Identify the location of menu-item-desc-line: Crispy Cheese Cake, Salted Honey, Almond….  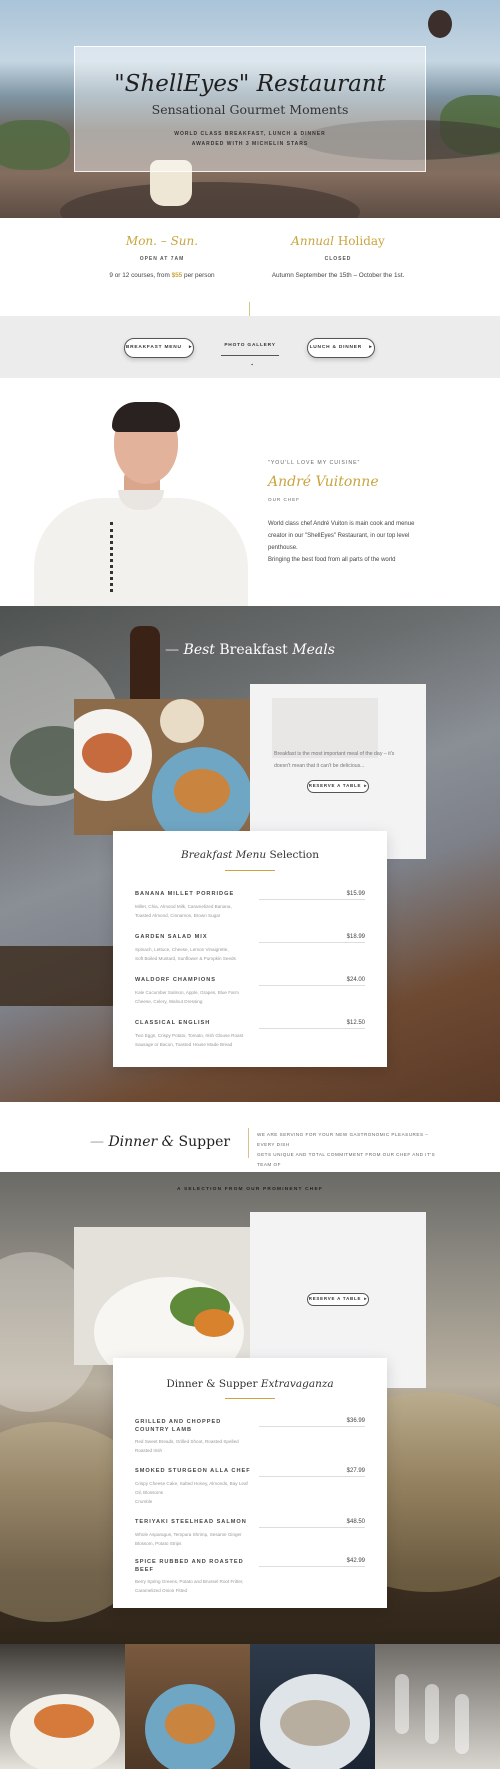
(191, 1483).